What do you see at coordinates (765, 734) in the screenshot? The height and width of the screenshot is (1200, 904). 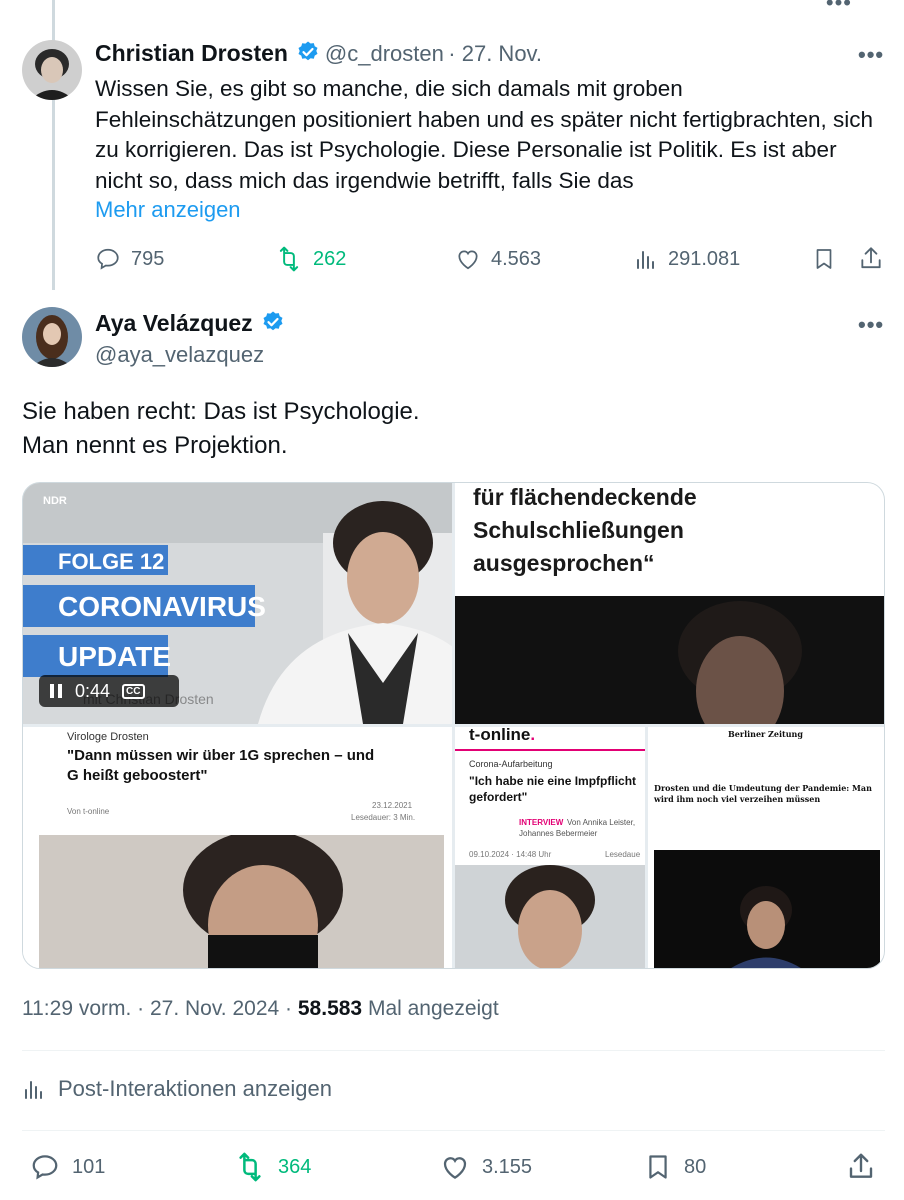 I see `article3-logo: Berliner Zeitung` at bounding box center [765, 734].